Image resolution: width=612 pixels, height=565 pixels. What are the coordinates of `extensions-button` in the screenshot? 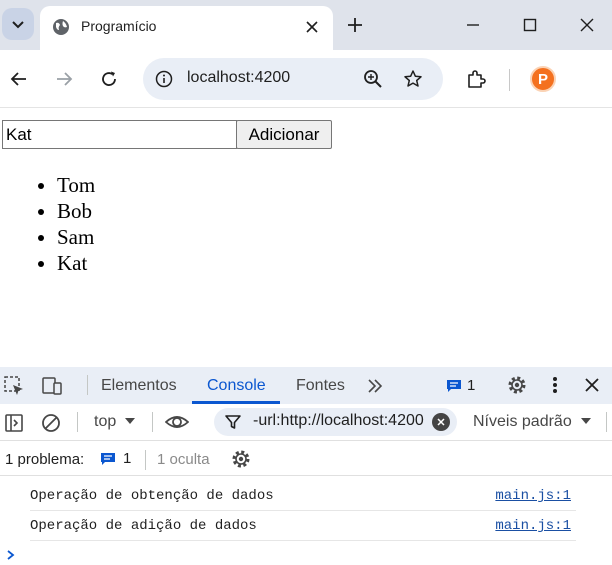 It's located at (476, 79).